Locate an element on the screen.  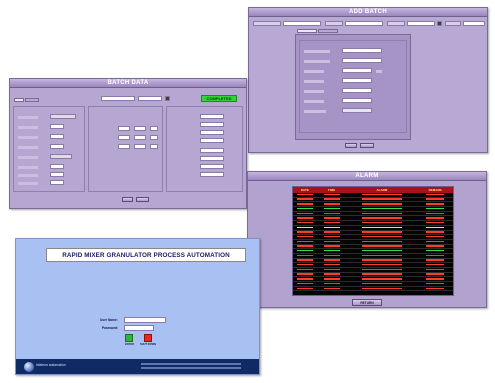
batch-no-input is located at coordinates (302, 23).